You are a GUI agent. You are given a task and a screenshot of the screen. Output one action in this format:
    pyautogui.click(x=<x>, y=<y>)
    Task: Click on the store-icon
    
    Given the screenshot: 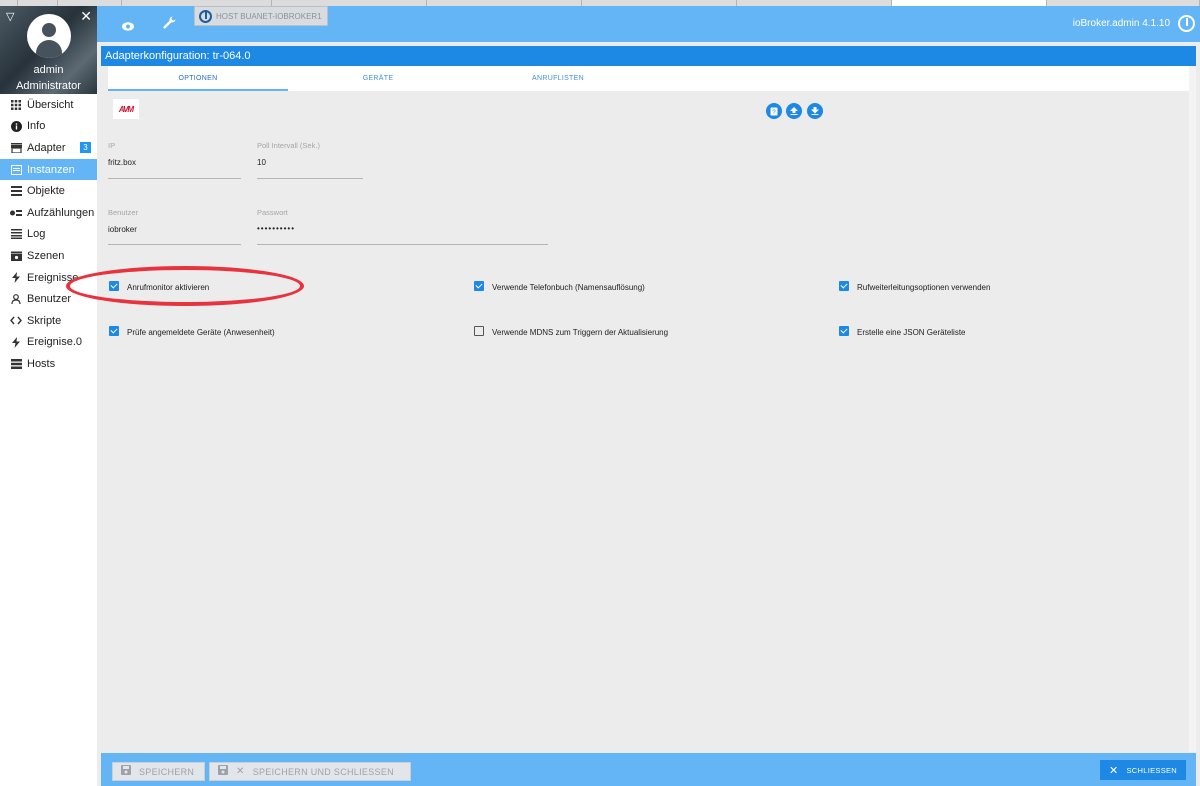 What is the action you would take?
    pyautogui.click(x=16, y=148)
    